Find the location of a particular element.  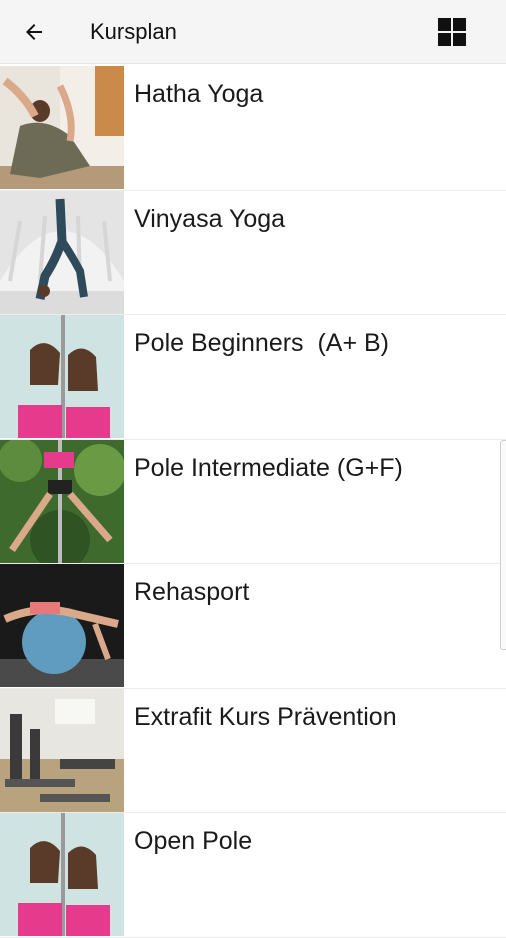

yoga-pose-photo is located at coordinates (62, 127).